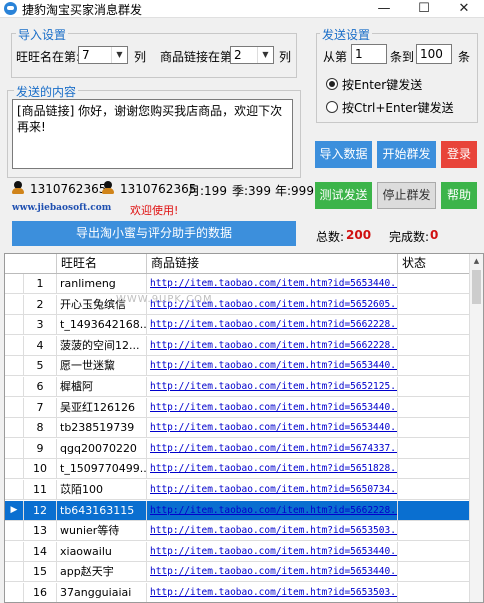 The width and height of the screenshot is (484, 603). I want to click on nick-cell: 樨樝阿, so click(102, 386).